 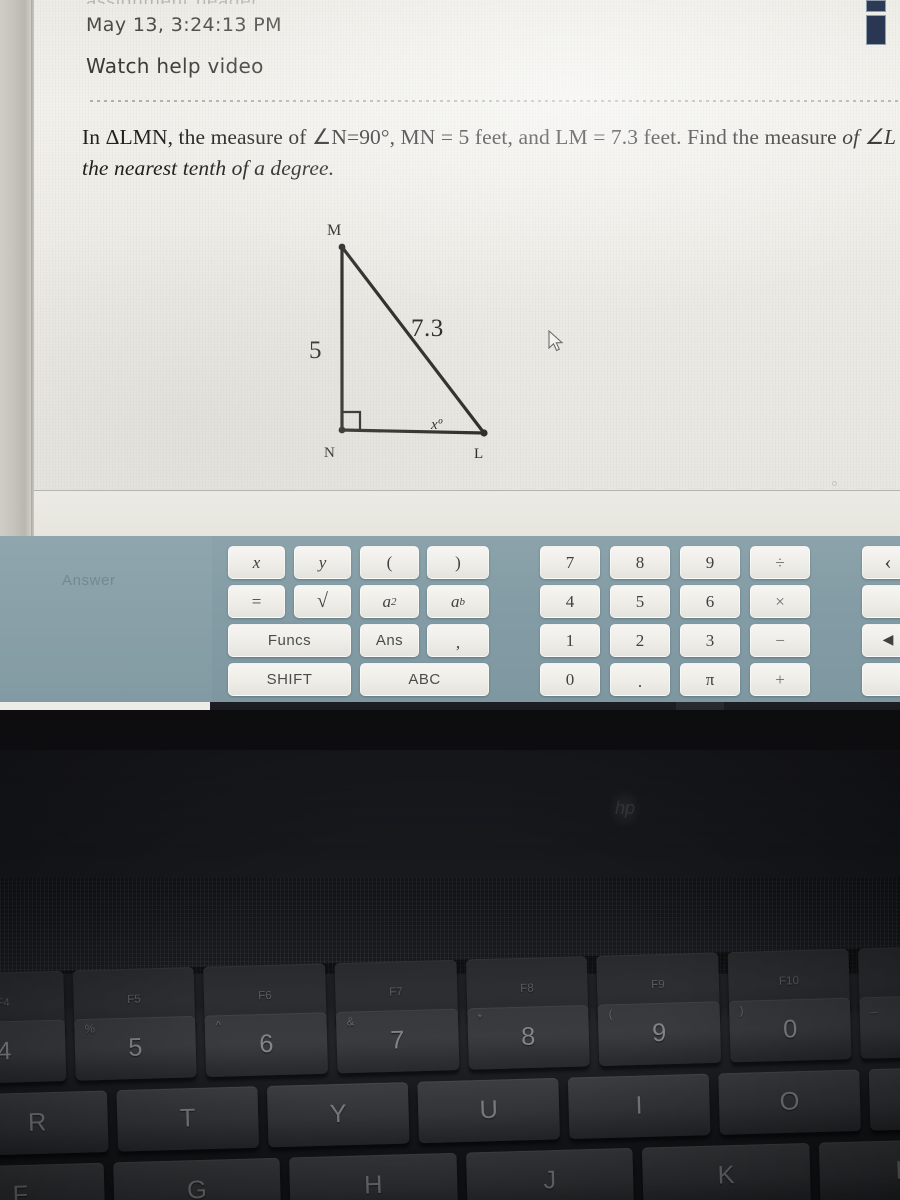 What do you see at coordinates (52, 1181) in the screenshot?
I see `physical-key-f: F` at bounding box center [52, 1181].